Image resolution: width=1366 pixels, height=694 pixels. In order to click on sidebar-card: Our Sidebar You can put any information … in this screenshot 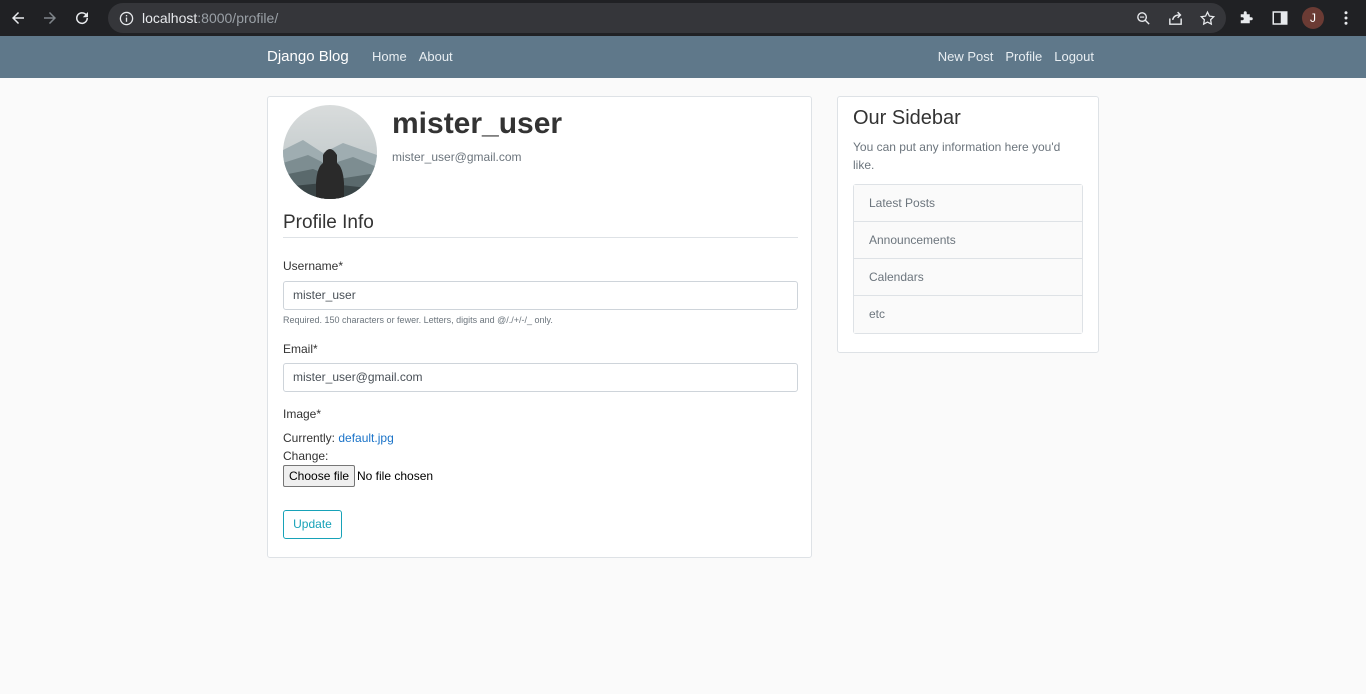, I will do `click(968, 224)`.